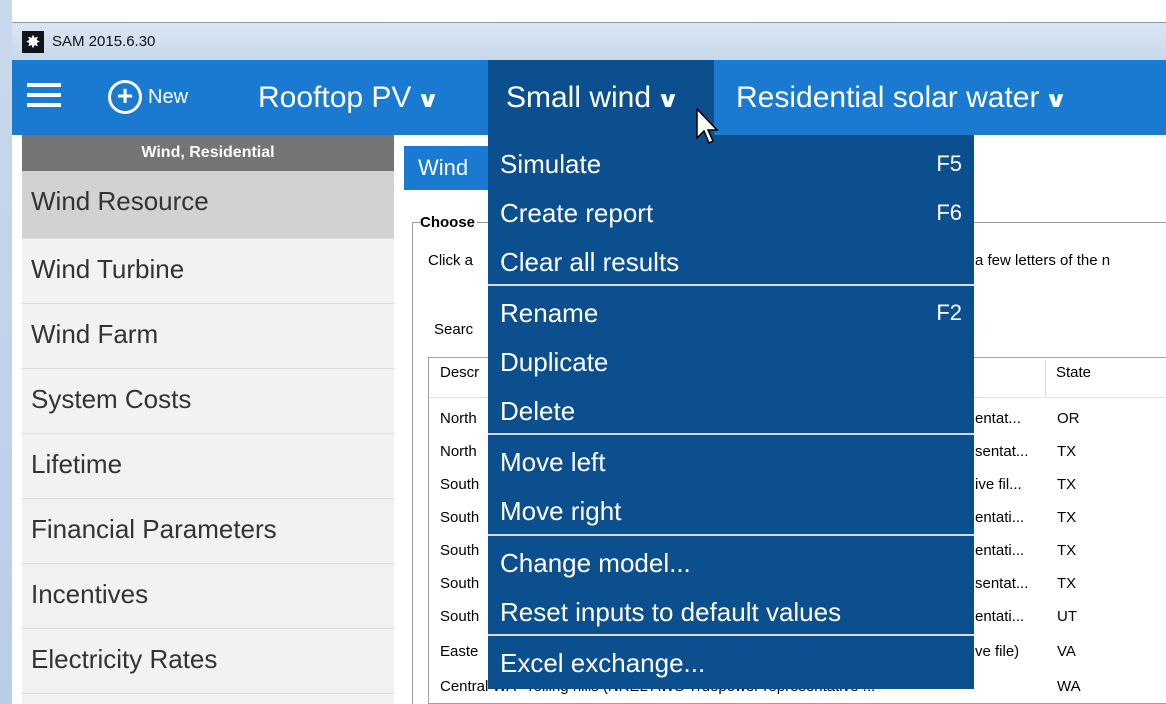 The image size is (1166, 704). What do you see at coordinates (208, 531) in the screenshot?
I see `sidebar-item-financial-parameters: Financial Parameters` at bounding box center [208, 531].